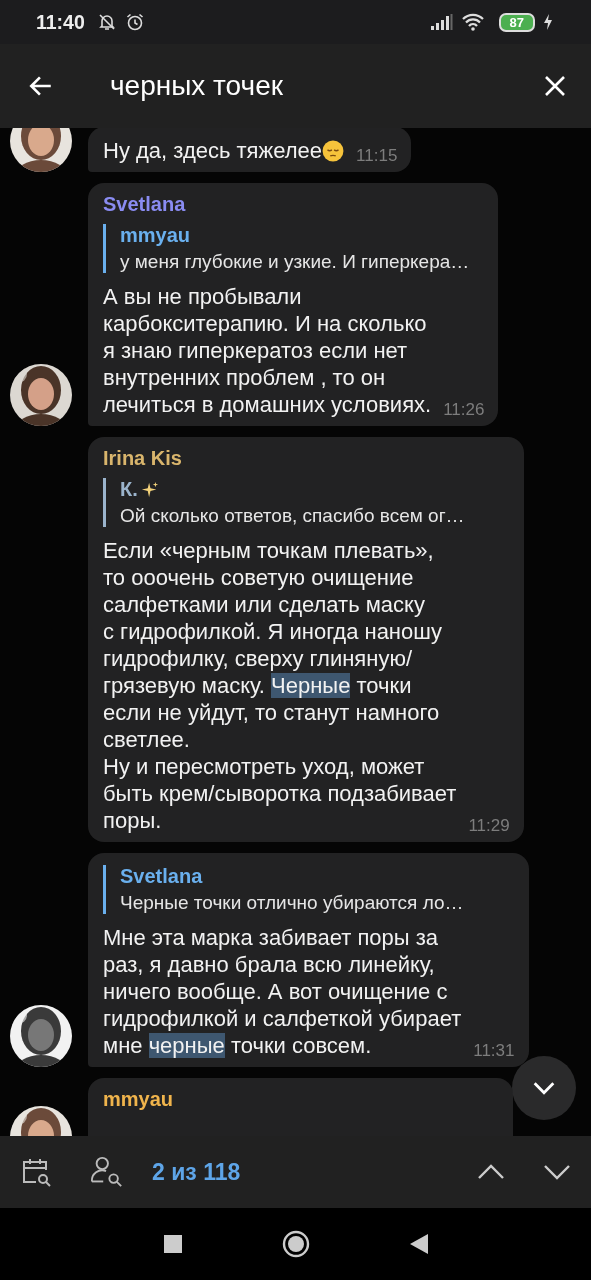  Describe the element at coordinates (472, 22) in the screenshot. I see `wifi-icon` at that location.